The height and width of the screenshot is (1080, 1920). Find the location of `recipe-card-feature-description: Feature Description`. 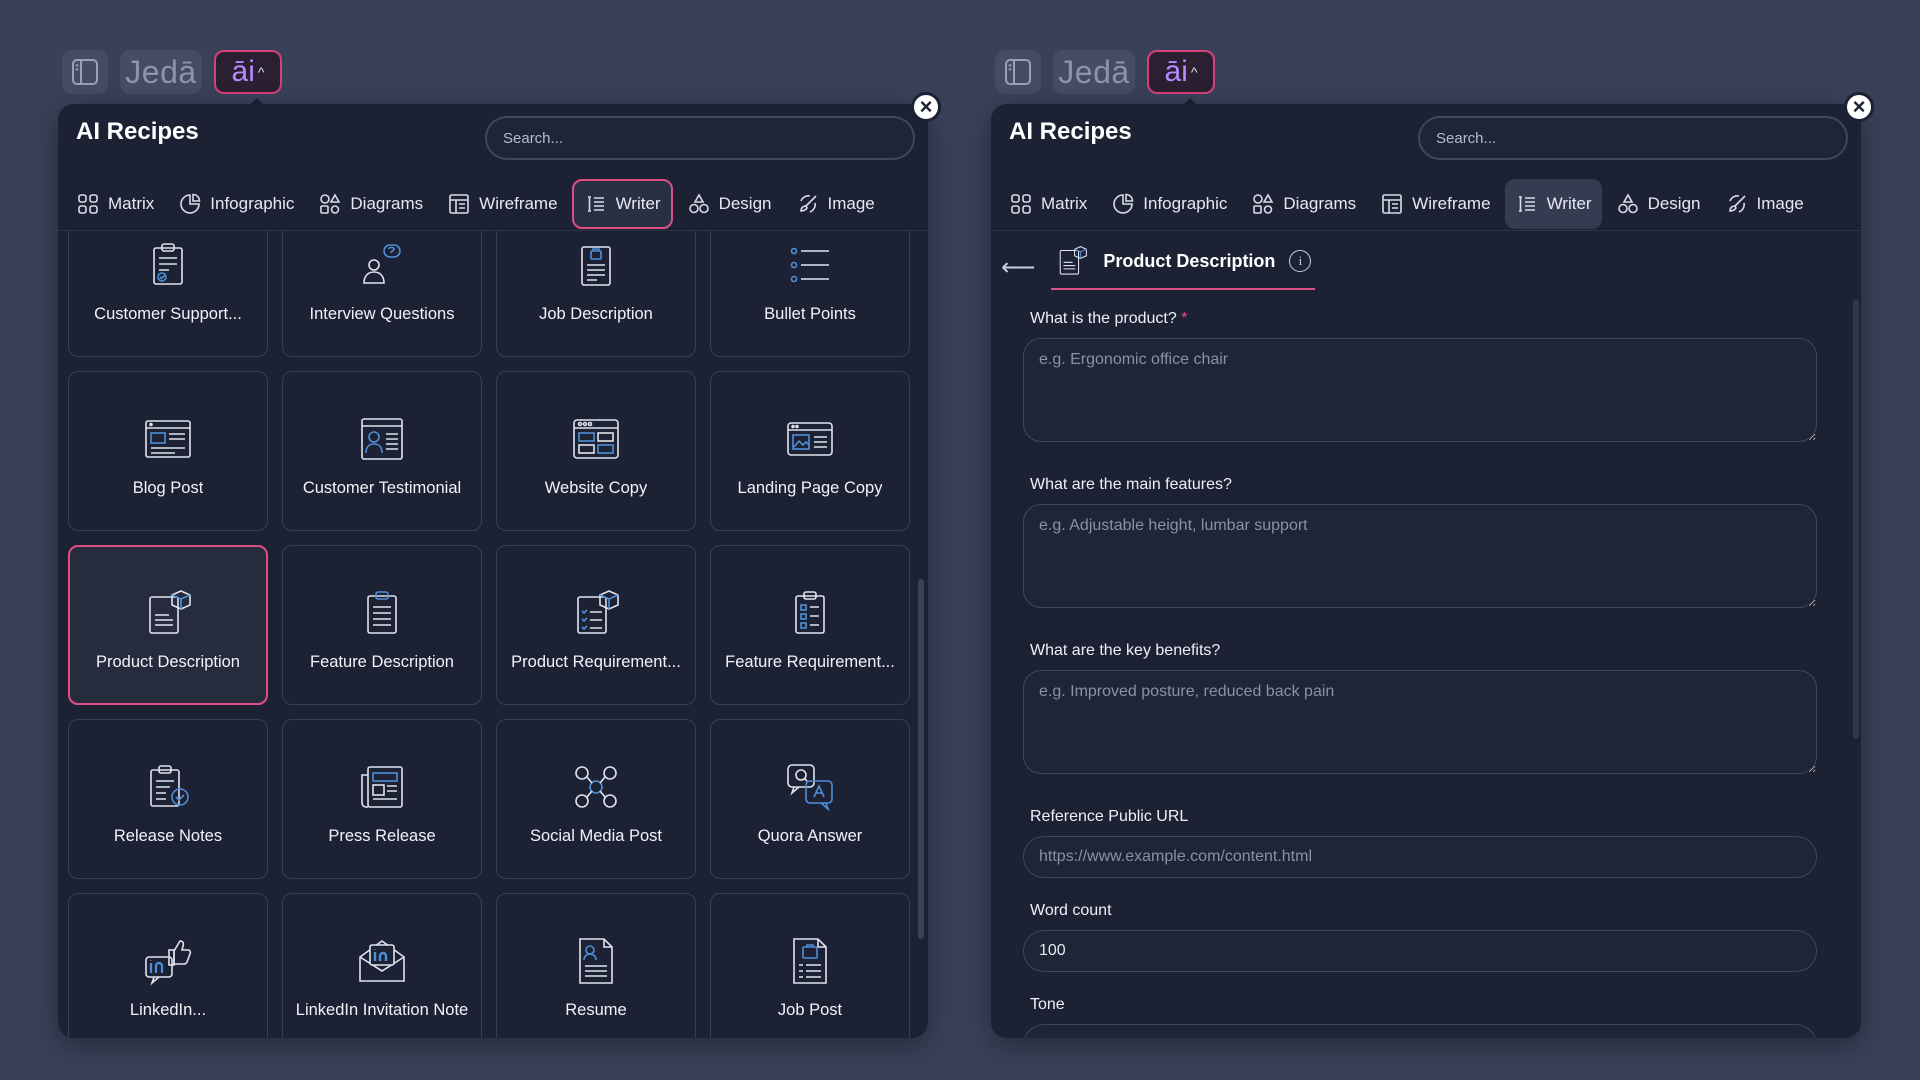

recipe-card-feature-description: Feature Description is located at coordinates (382, 625).